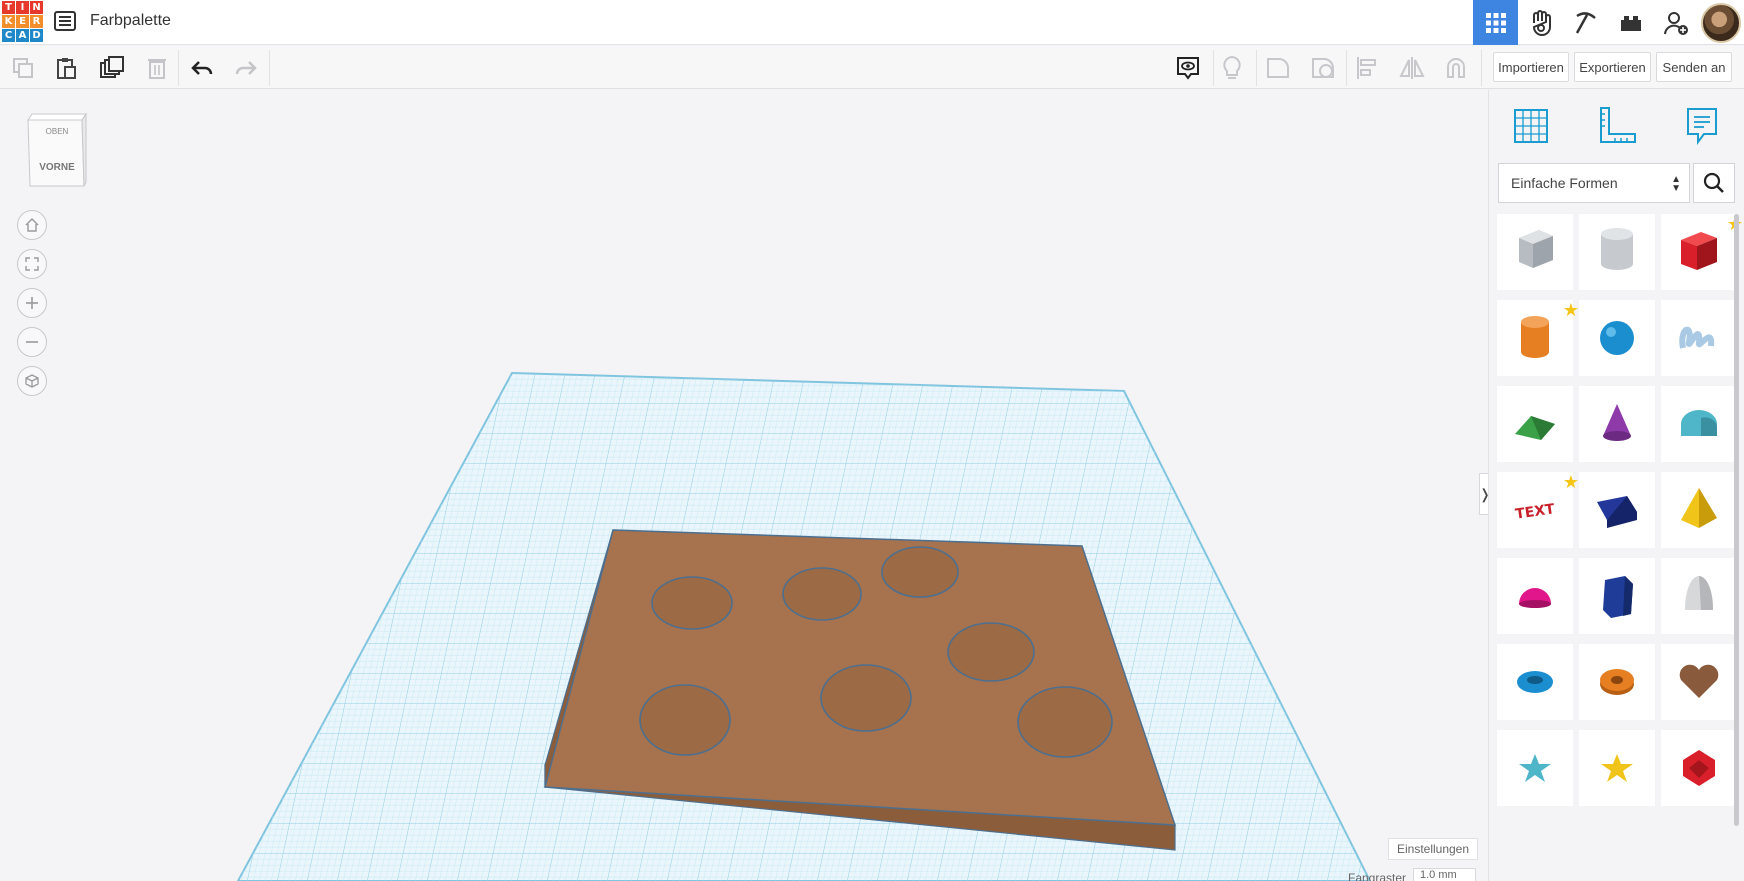 This screenshot has width=1744, height=881. I want to click on shapes-panel: Einfache Formen ▲▼ ★ ★ TEXT ★, so click(1616, 485).